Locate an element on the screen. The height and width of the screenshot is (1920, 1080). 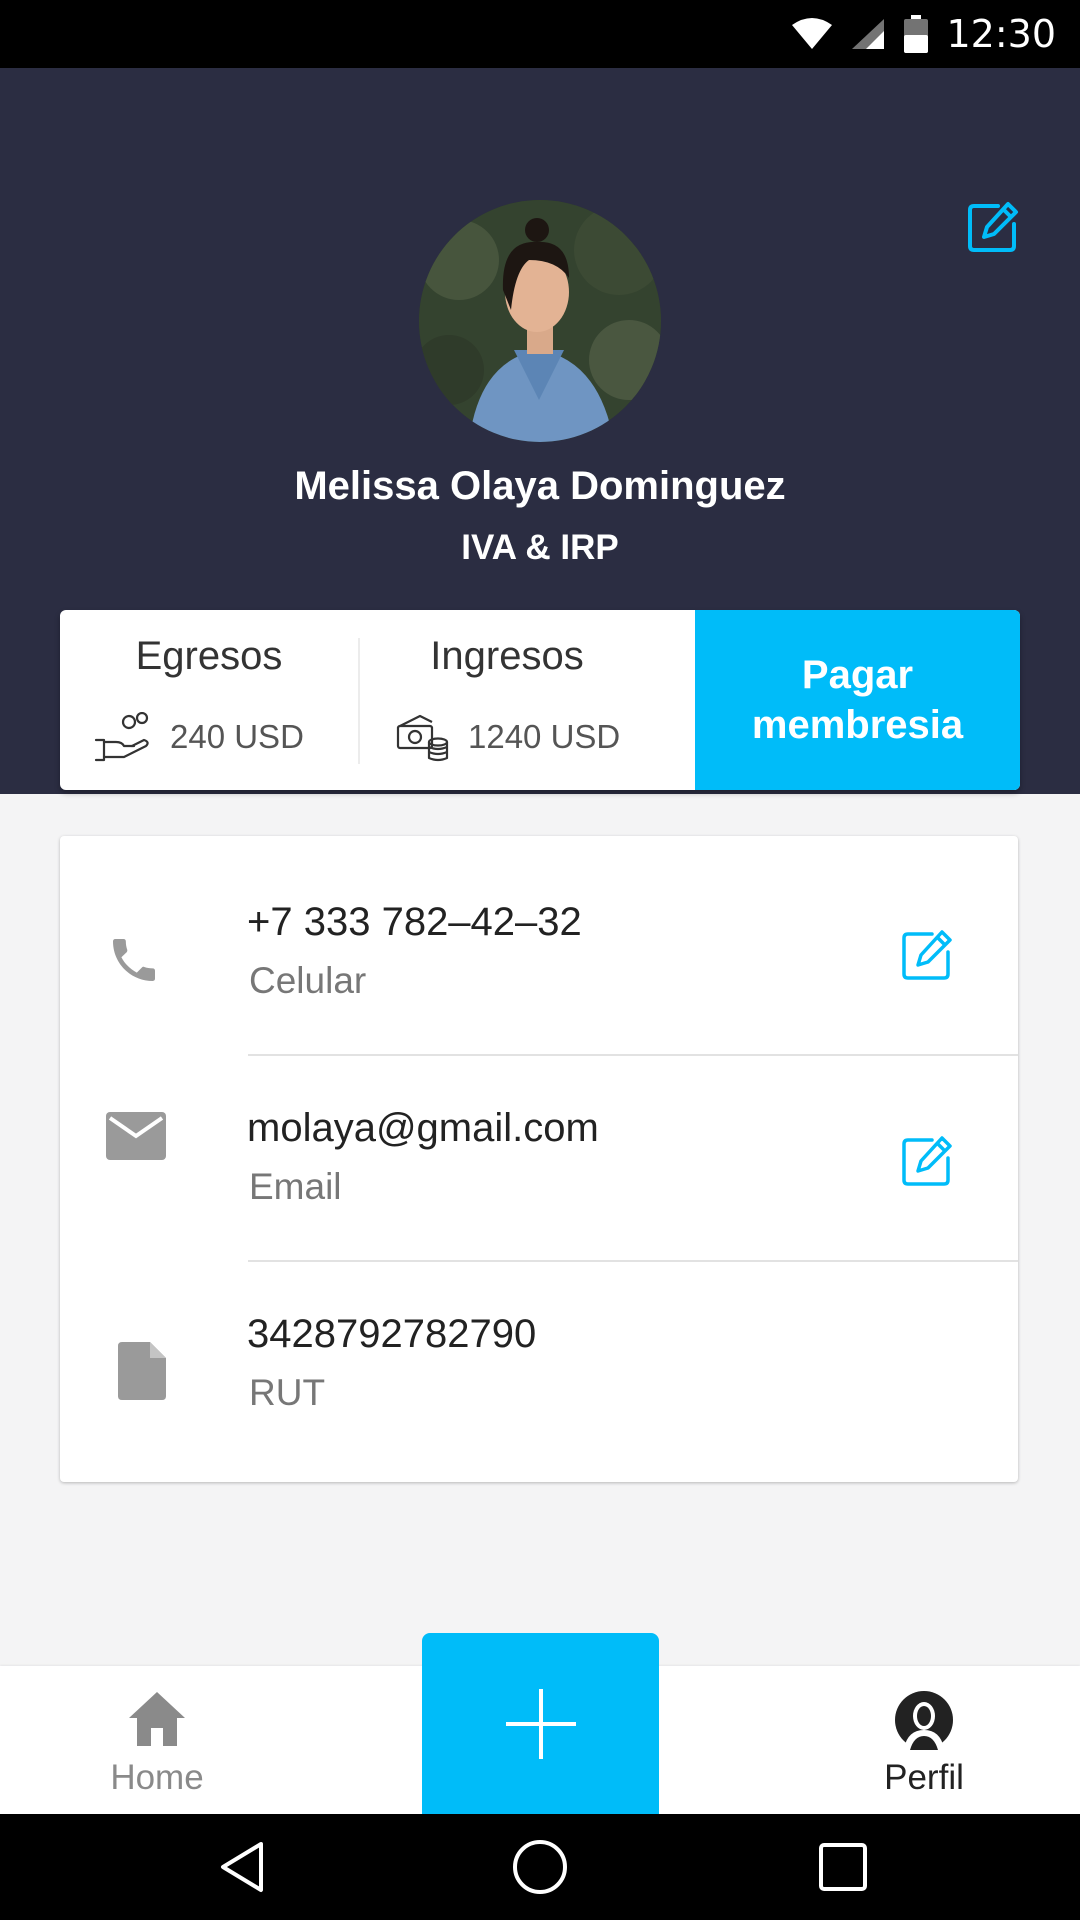
home-icon is located at coordinates (157, 1719).